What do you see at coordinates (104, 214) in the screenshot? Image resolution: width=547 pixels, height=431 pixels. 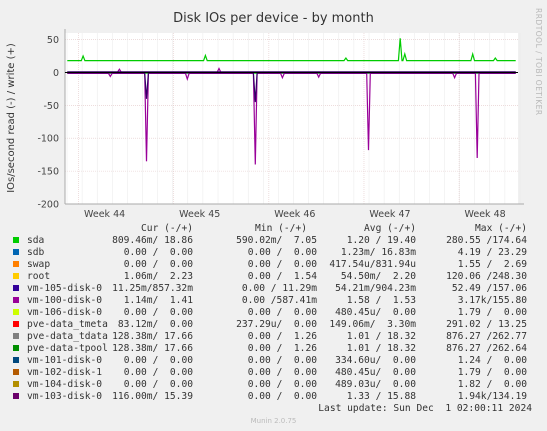 I see `x-tick-label: Week 44` at bounding box center [104, 214].